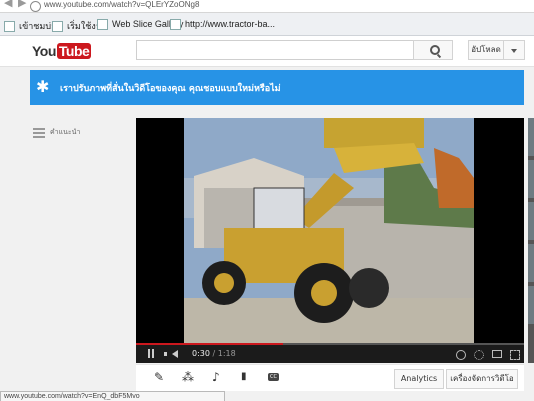 This screenshot has width=534, height=401. What do you see at coordinates (39, 133) in the screenshot?
I see `guide-menu-icon` at bounding box center [39, 133].